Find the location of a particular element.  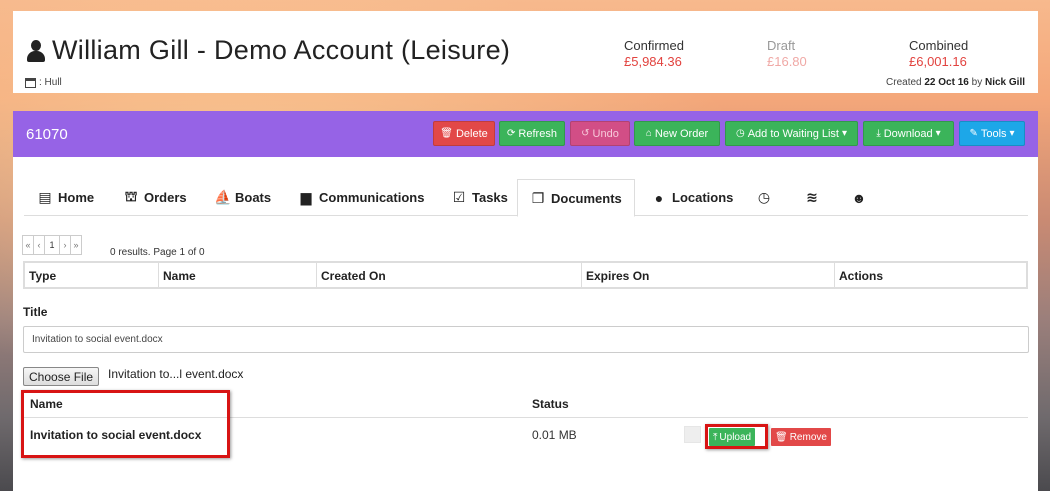

tab-label: Documents is located at coordinates (586, 198).